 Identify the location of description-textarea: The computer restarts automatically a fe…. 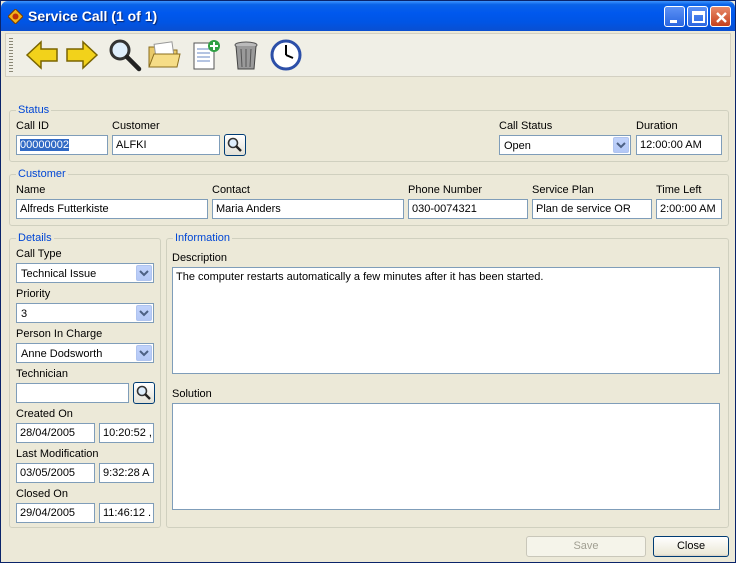
(446, 320).